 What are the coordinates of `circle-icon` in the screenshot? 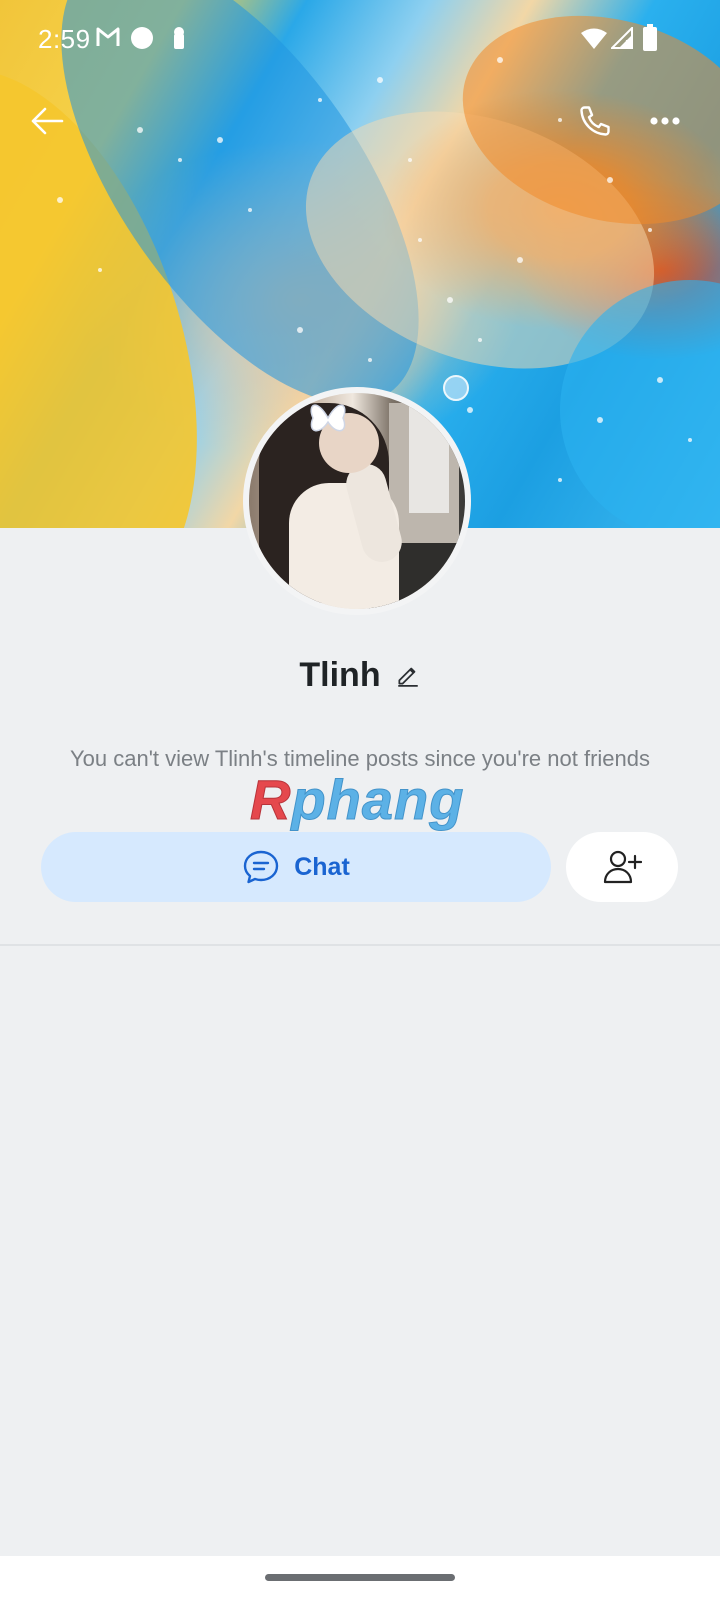 It's located at (142, 40).